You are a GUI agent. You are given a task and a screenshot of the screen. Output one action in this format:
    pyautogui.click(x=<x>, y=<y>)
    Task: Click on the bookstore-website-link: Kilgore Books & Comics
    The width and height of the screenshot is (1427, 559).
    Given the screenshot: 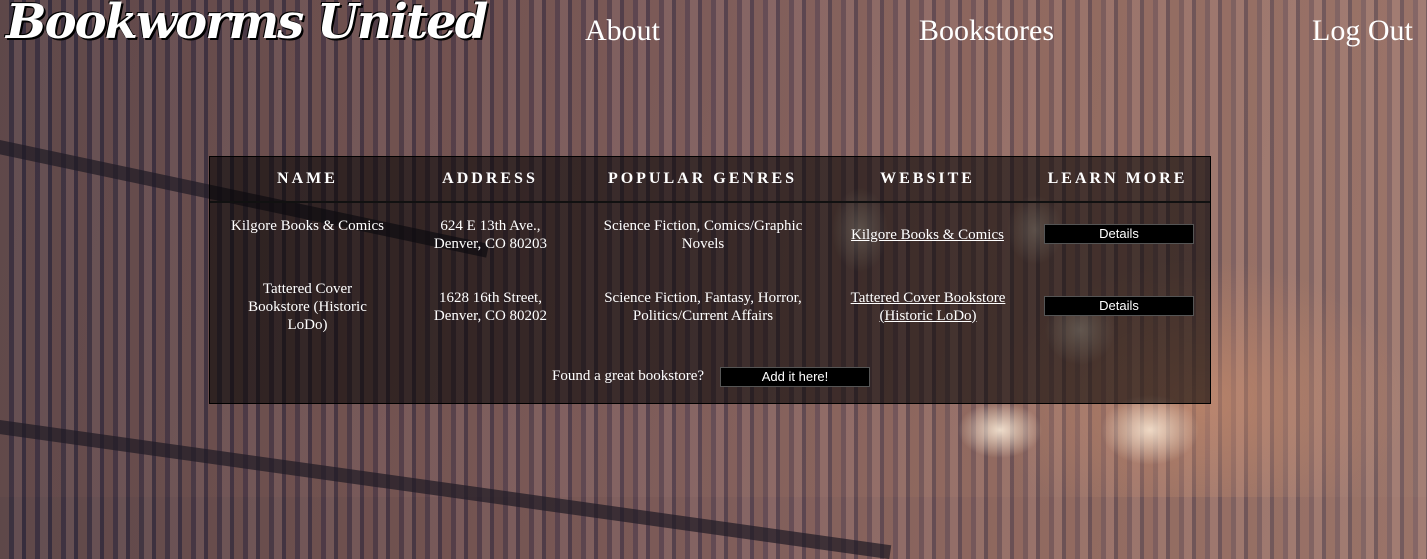 What is the action you would take?
    pyautogui.click(x=927, y=235)
    